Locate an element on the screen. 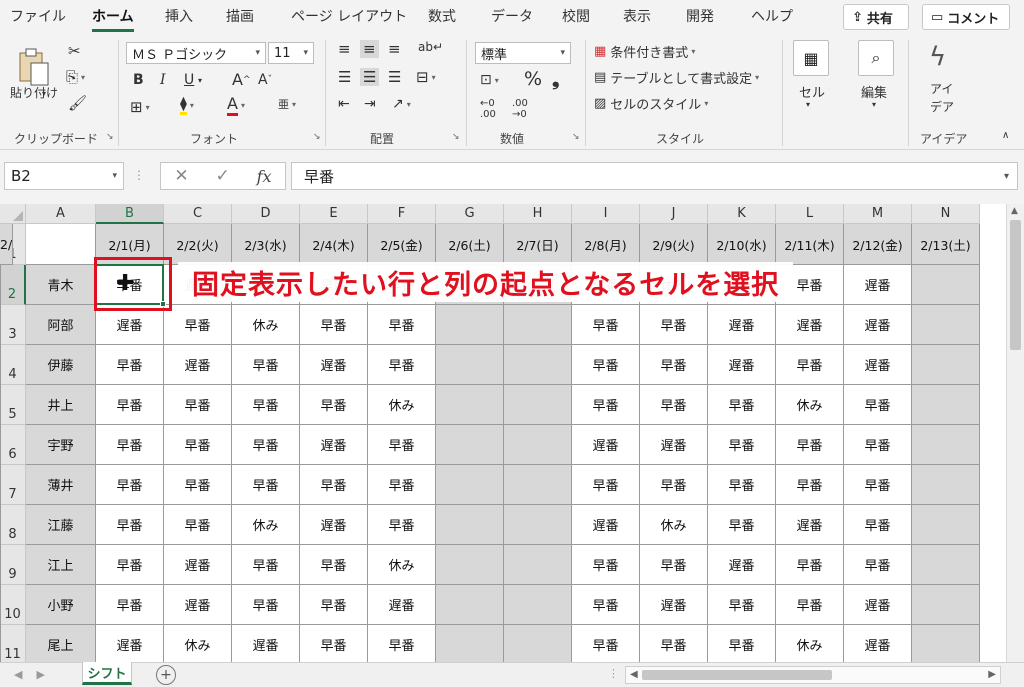  select-all-corner is located at coordinates (13, 214).